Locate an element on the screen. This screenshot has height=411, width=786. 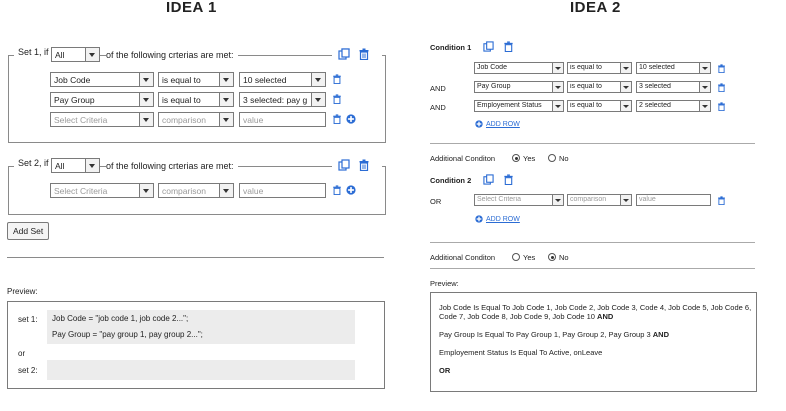
row-conjunction: OR is located at coordinates (436, 201).